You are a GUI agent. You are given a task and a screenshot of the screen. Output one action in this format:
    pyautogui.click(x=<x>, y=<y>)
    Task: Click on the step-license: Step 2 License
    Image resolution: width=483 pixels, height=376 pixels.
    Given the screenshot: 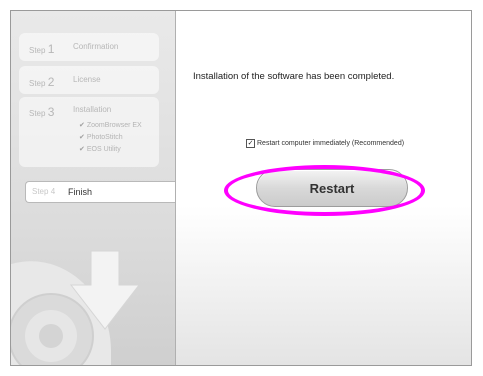 What is the action you would take?
    pyautogui.click(x=89, y=80)
    